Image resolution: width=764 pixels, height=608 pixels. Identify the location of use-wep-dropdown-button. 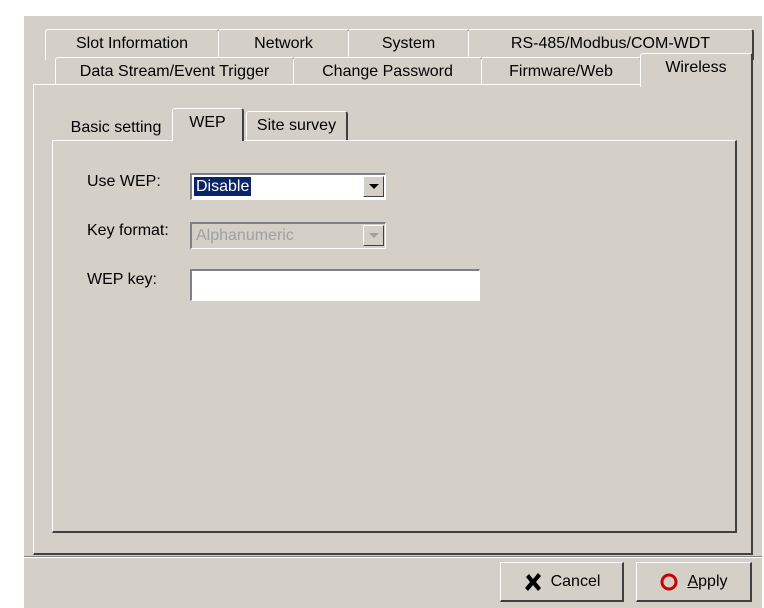
(373, 186).